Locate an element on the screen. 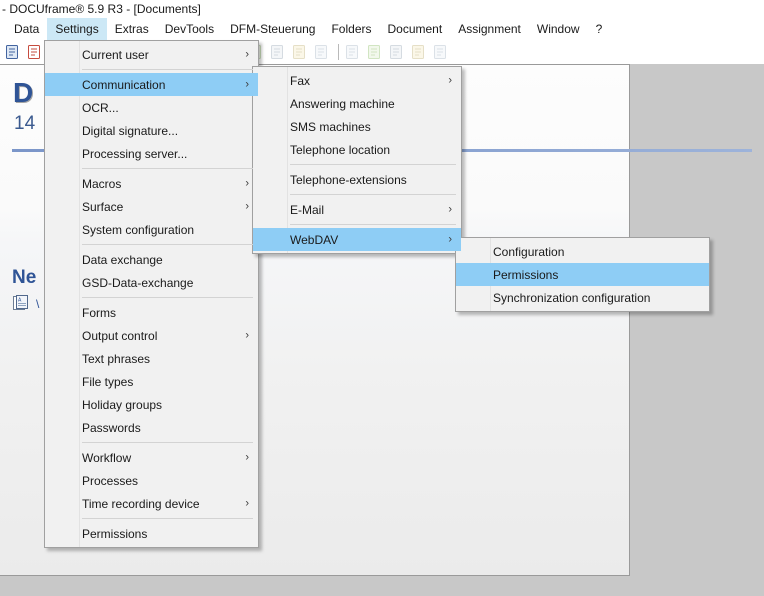 The height and width of the screenshot is (596, 764). address-card-delete-icon is located at coordinates (353, 52).